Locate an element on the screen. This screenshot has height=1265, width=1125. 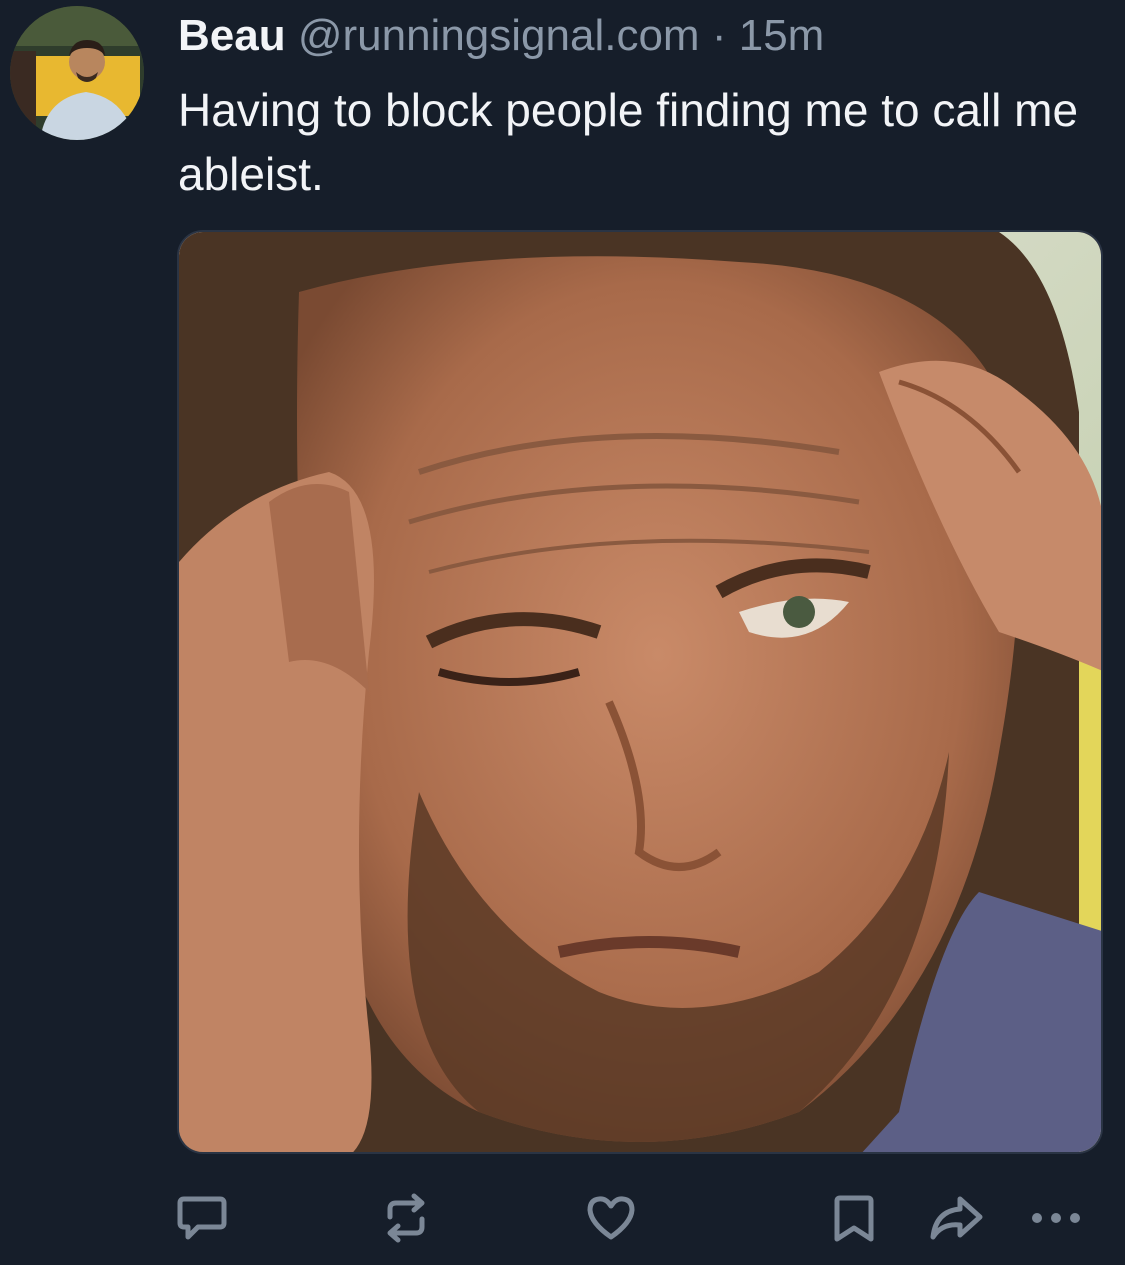
repost-button is located at coordinates (406, 1218).